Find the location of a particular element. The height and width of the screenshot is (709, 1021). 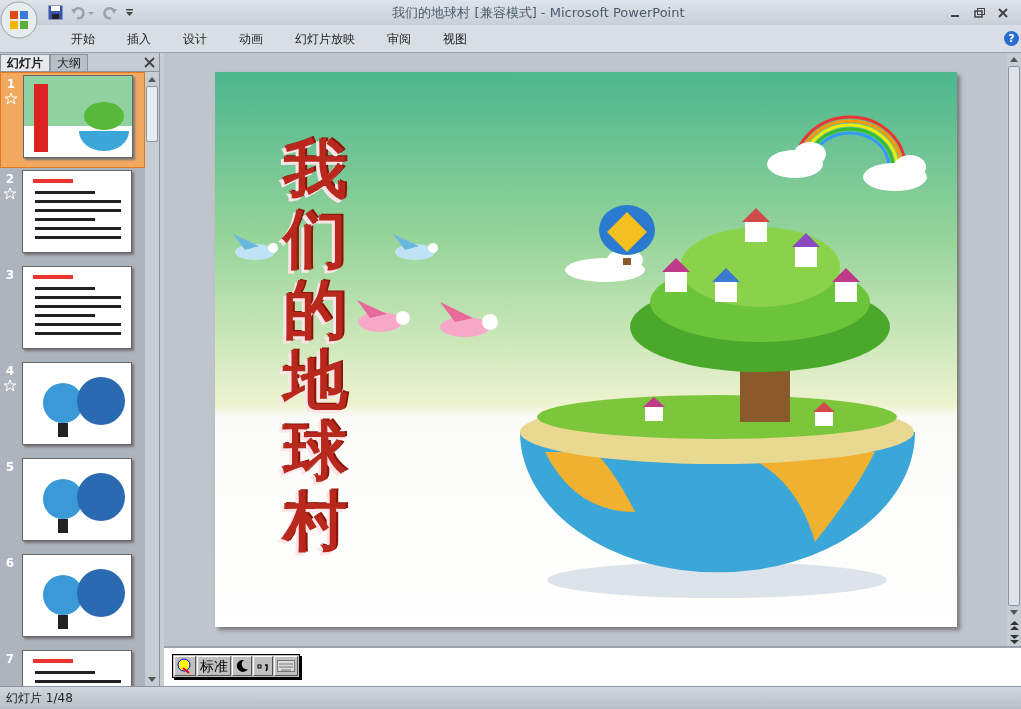

hot-air-balloon-drawing is located at coordinates (626, 235).